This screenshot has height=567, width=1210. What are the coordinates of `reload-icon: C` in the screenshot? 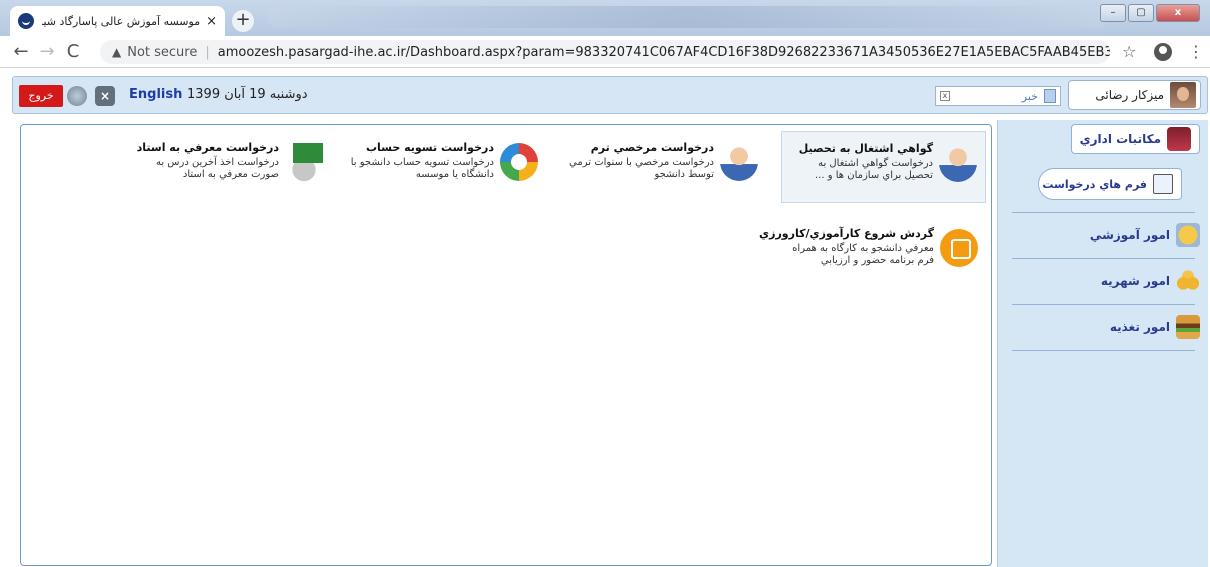 It's located at (73, 51).